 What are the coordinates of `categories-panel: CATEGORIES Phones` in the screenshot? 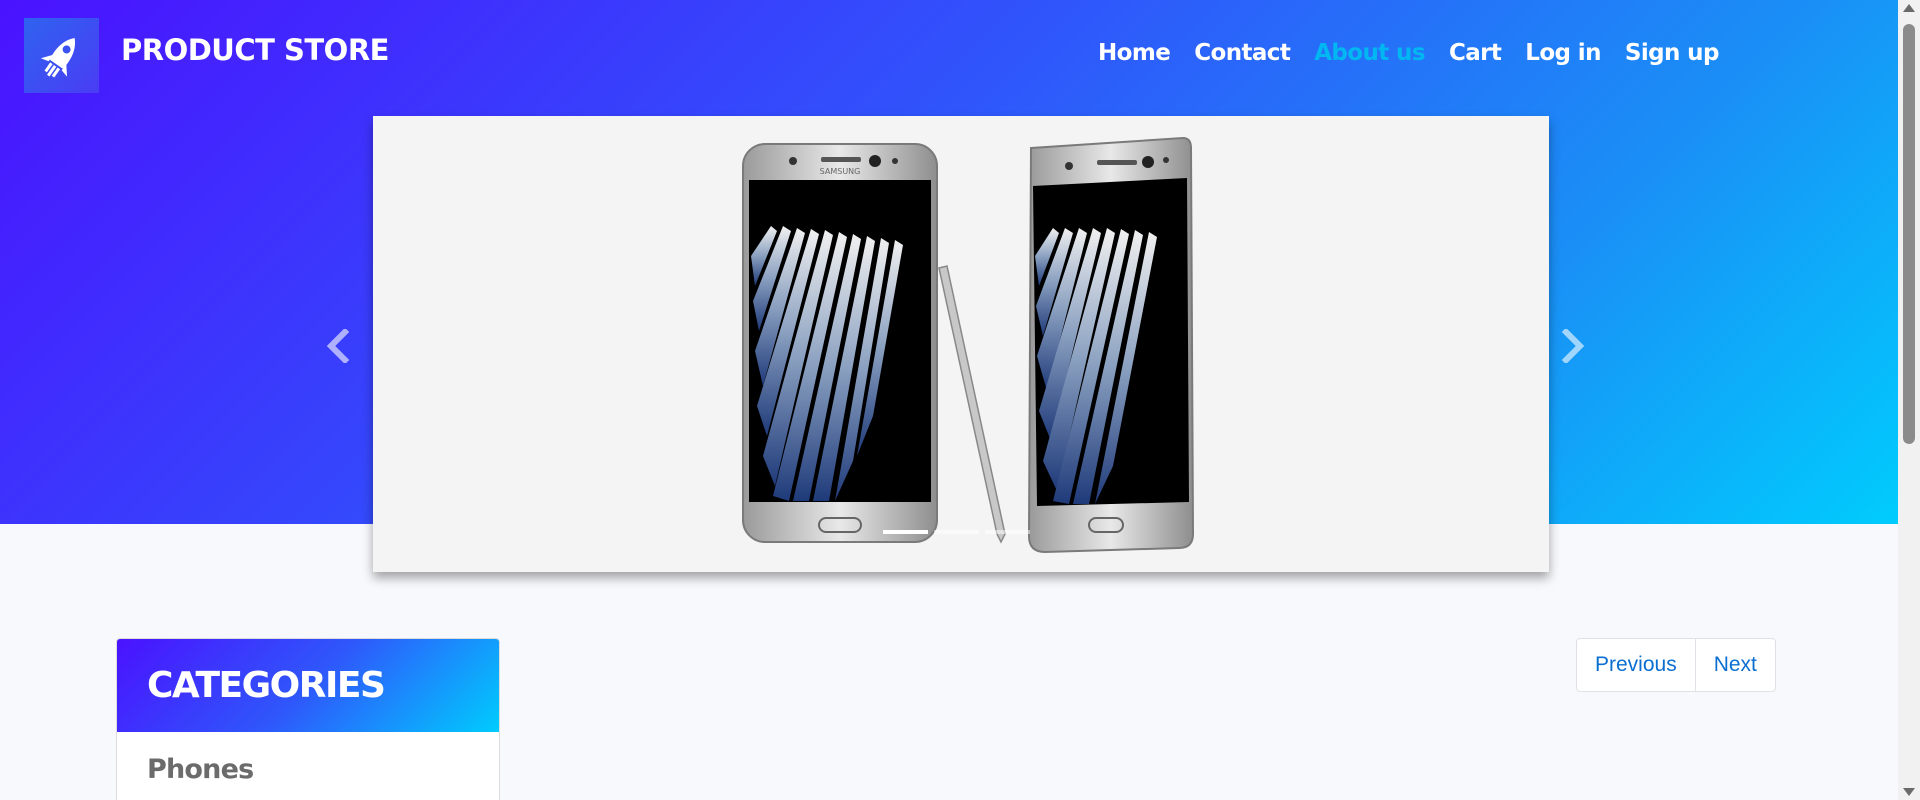 It's located at (308, 719).